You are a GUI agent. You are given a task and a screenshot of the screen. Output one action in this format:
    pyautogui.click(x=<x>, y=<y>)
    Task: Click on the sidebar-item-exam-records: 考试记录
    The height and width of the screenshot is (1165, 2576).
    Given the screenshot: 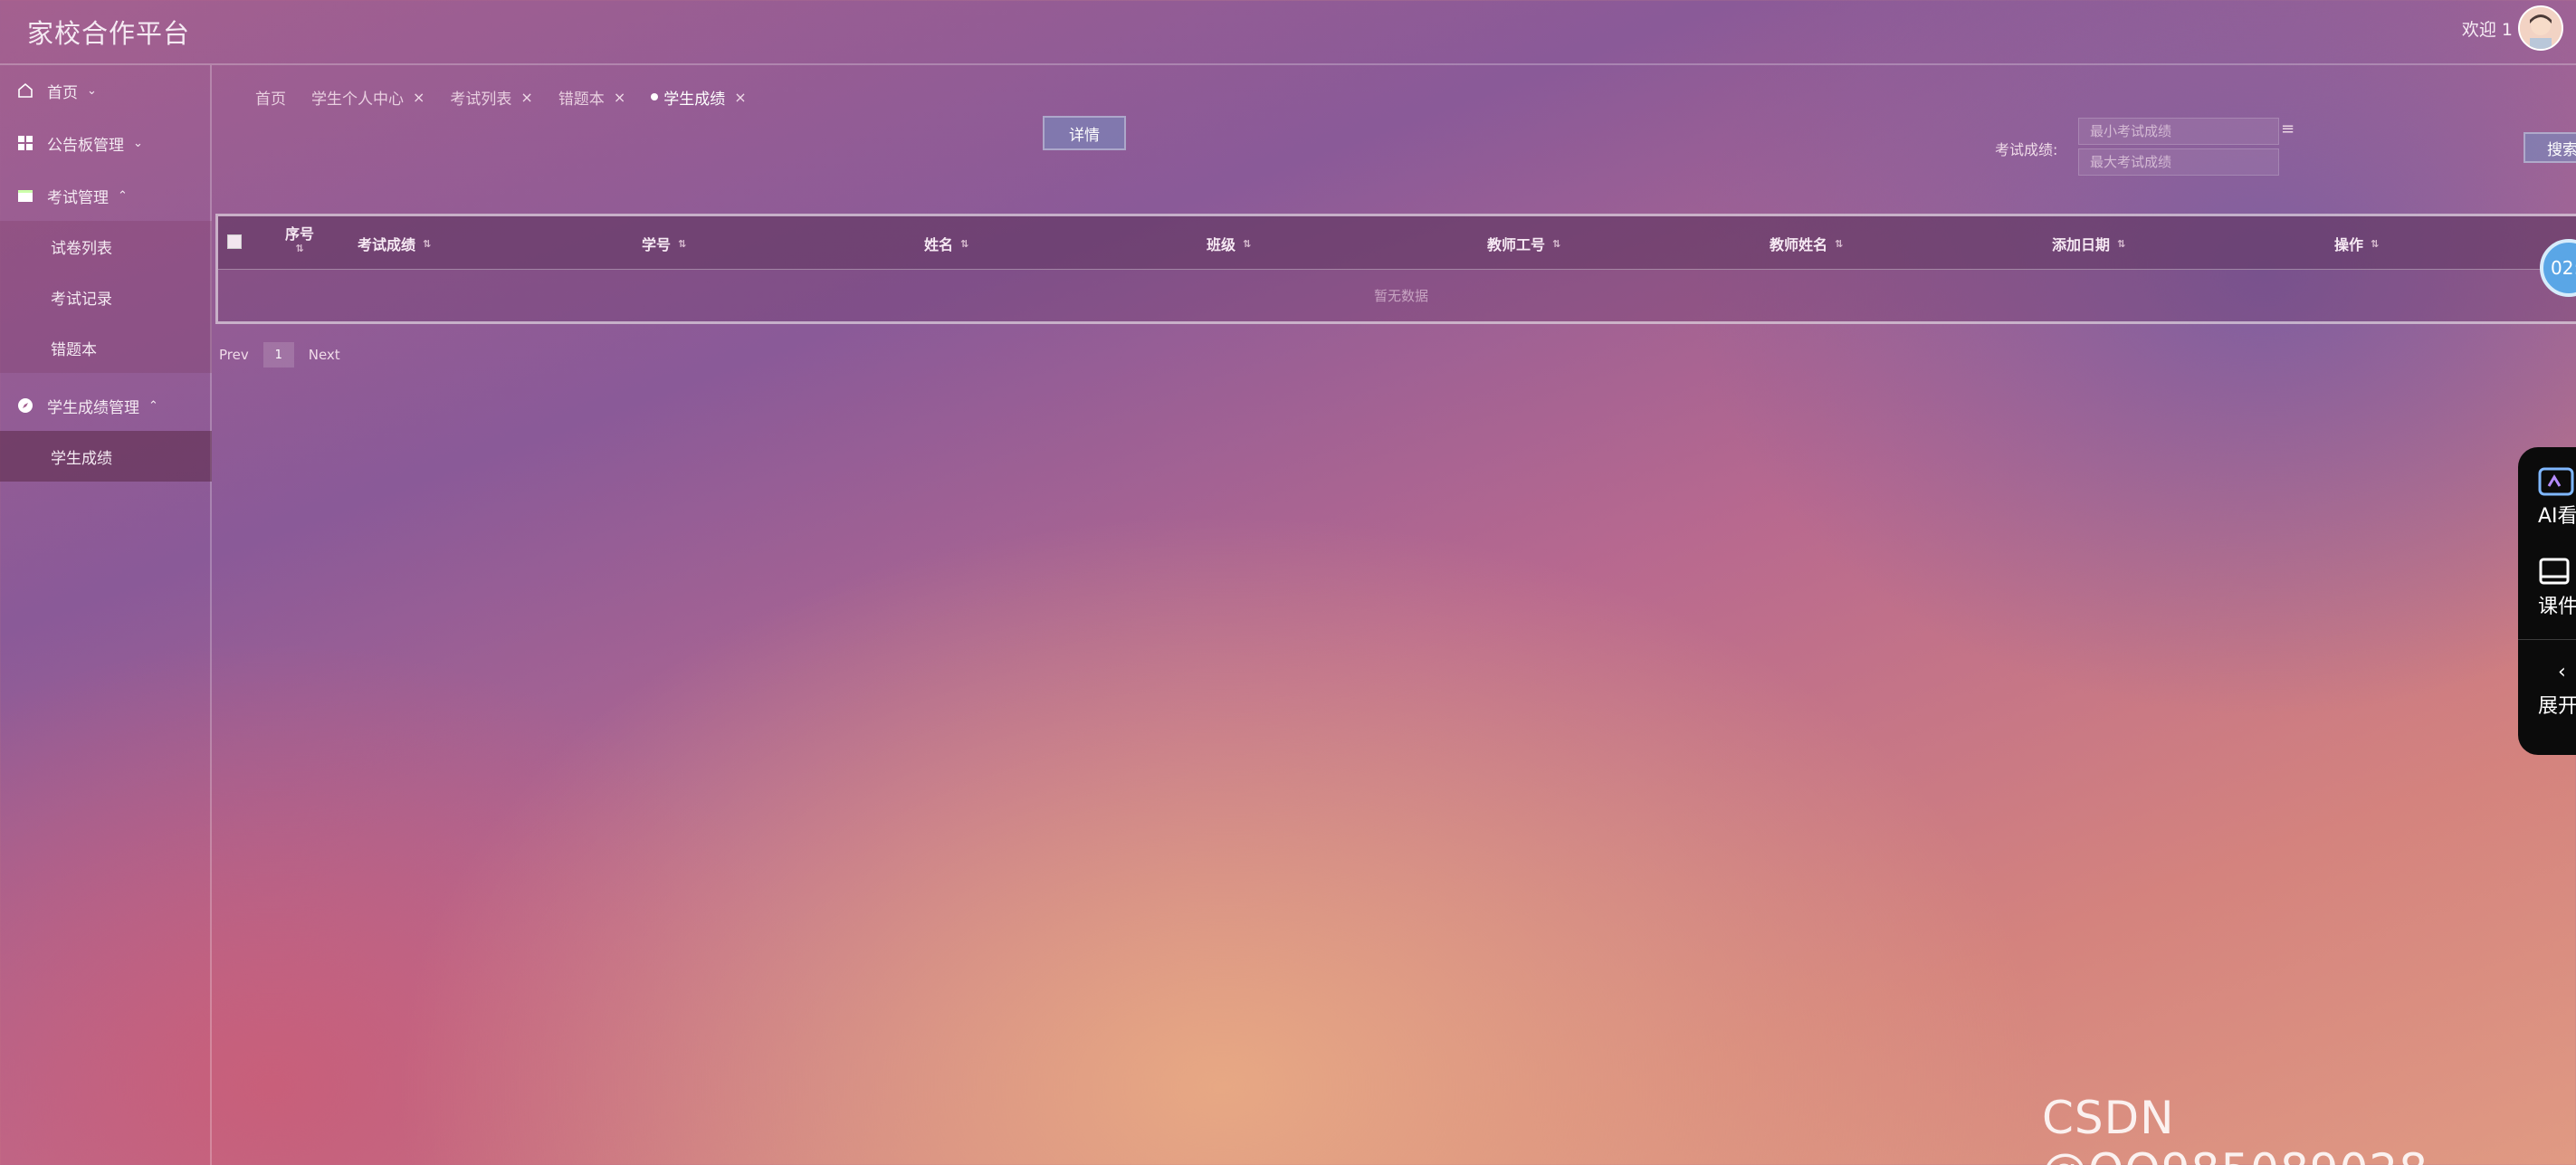 What is the action you would take?
    pyautogui.click(x=106, y=297)
    